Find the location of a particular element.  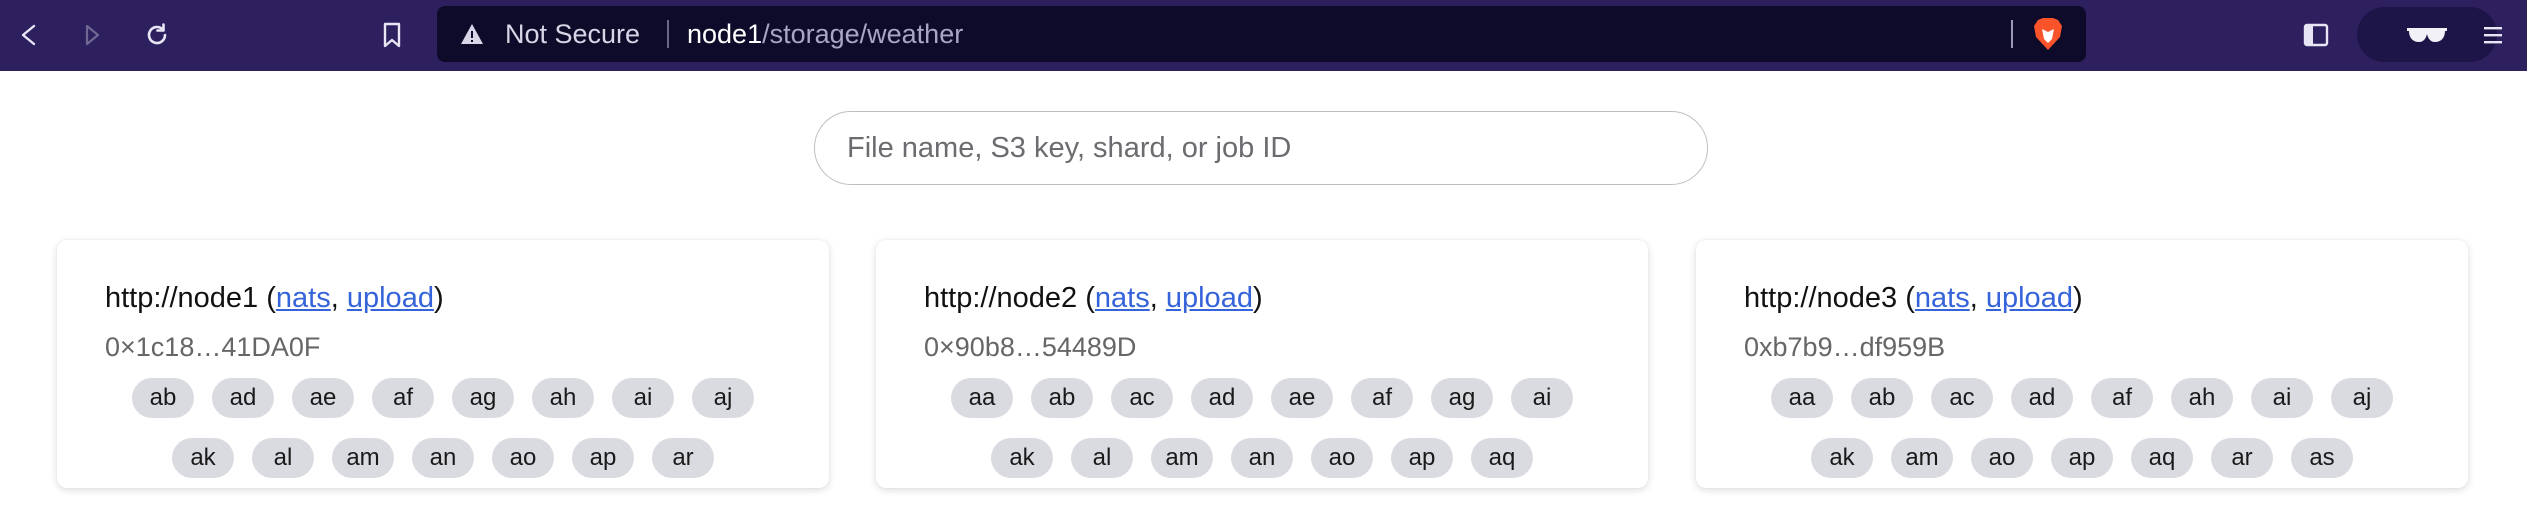

node-title: http://node2 (nats, upload) is located at coordinates (1093, 298).